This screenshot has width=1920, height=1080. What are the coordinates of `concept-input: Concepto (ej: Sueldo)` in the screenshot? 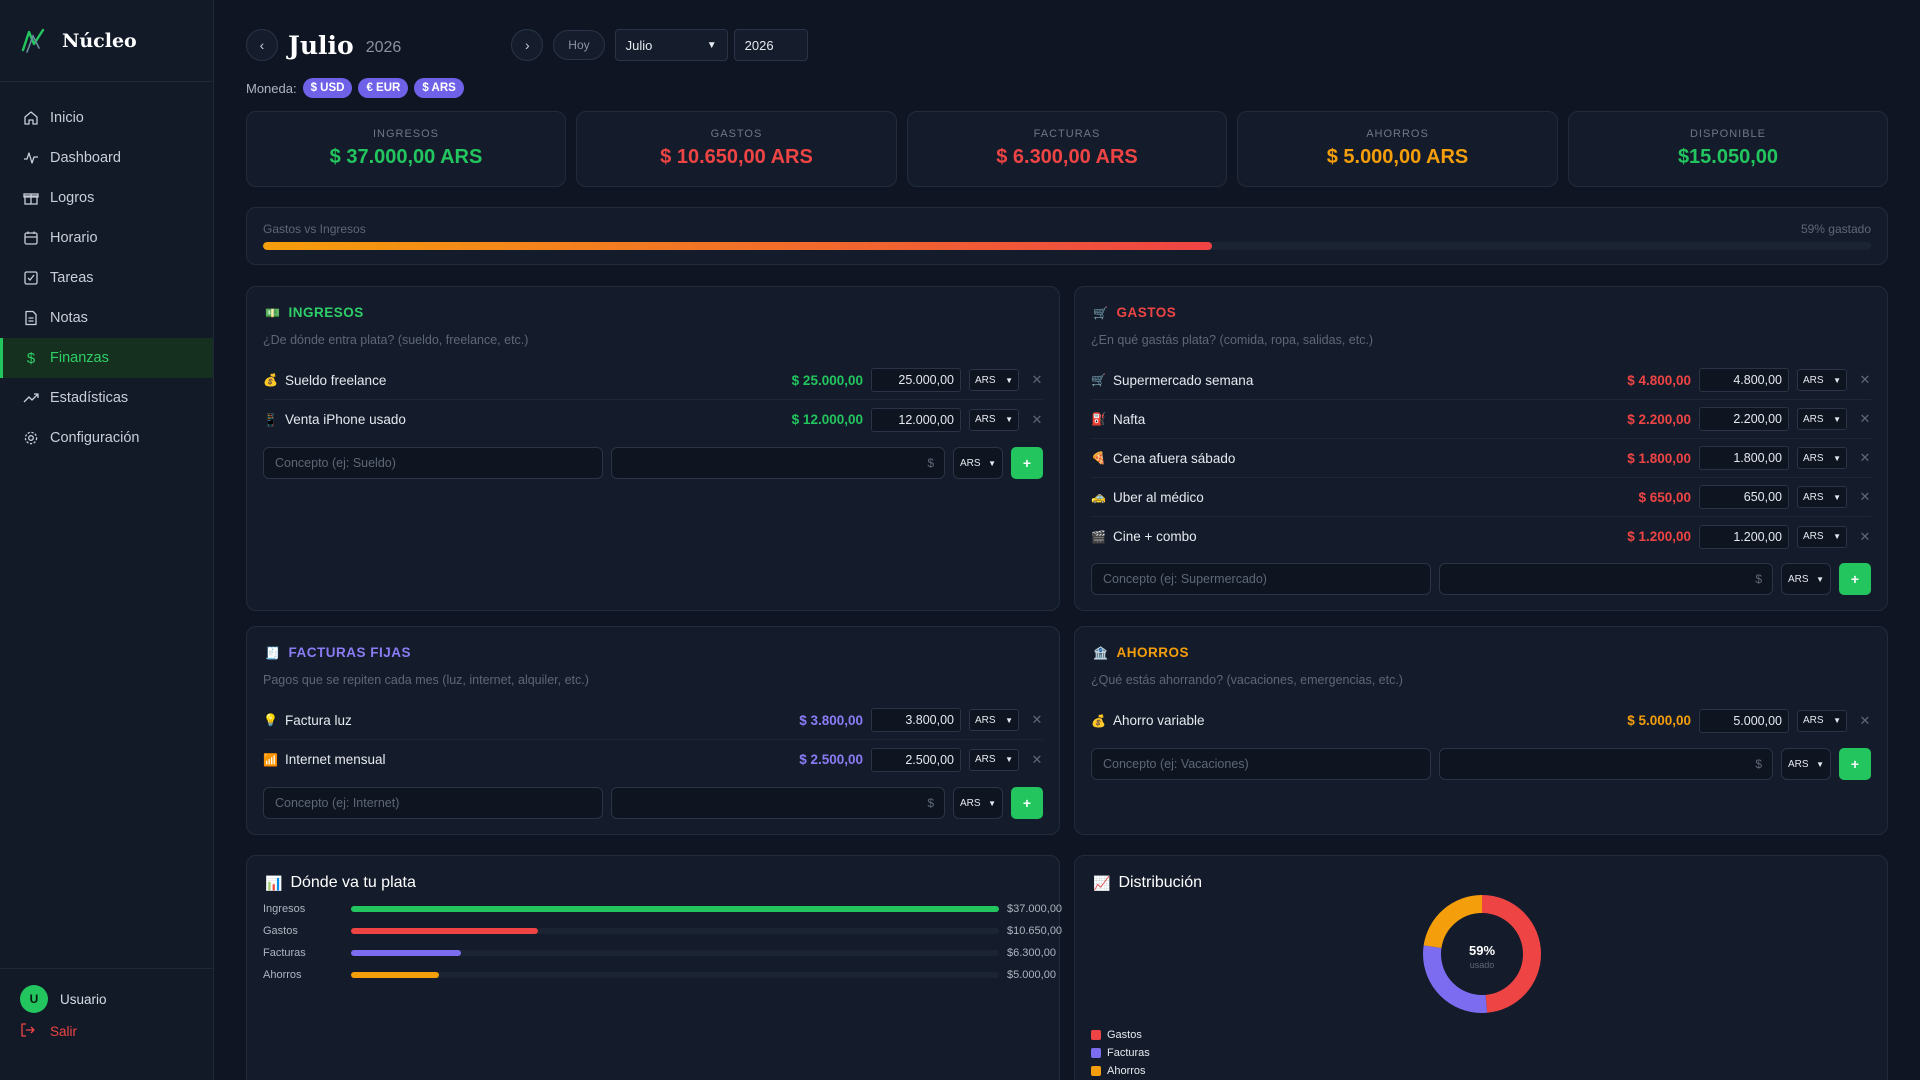 It's located at (433, 463).